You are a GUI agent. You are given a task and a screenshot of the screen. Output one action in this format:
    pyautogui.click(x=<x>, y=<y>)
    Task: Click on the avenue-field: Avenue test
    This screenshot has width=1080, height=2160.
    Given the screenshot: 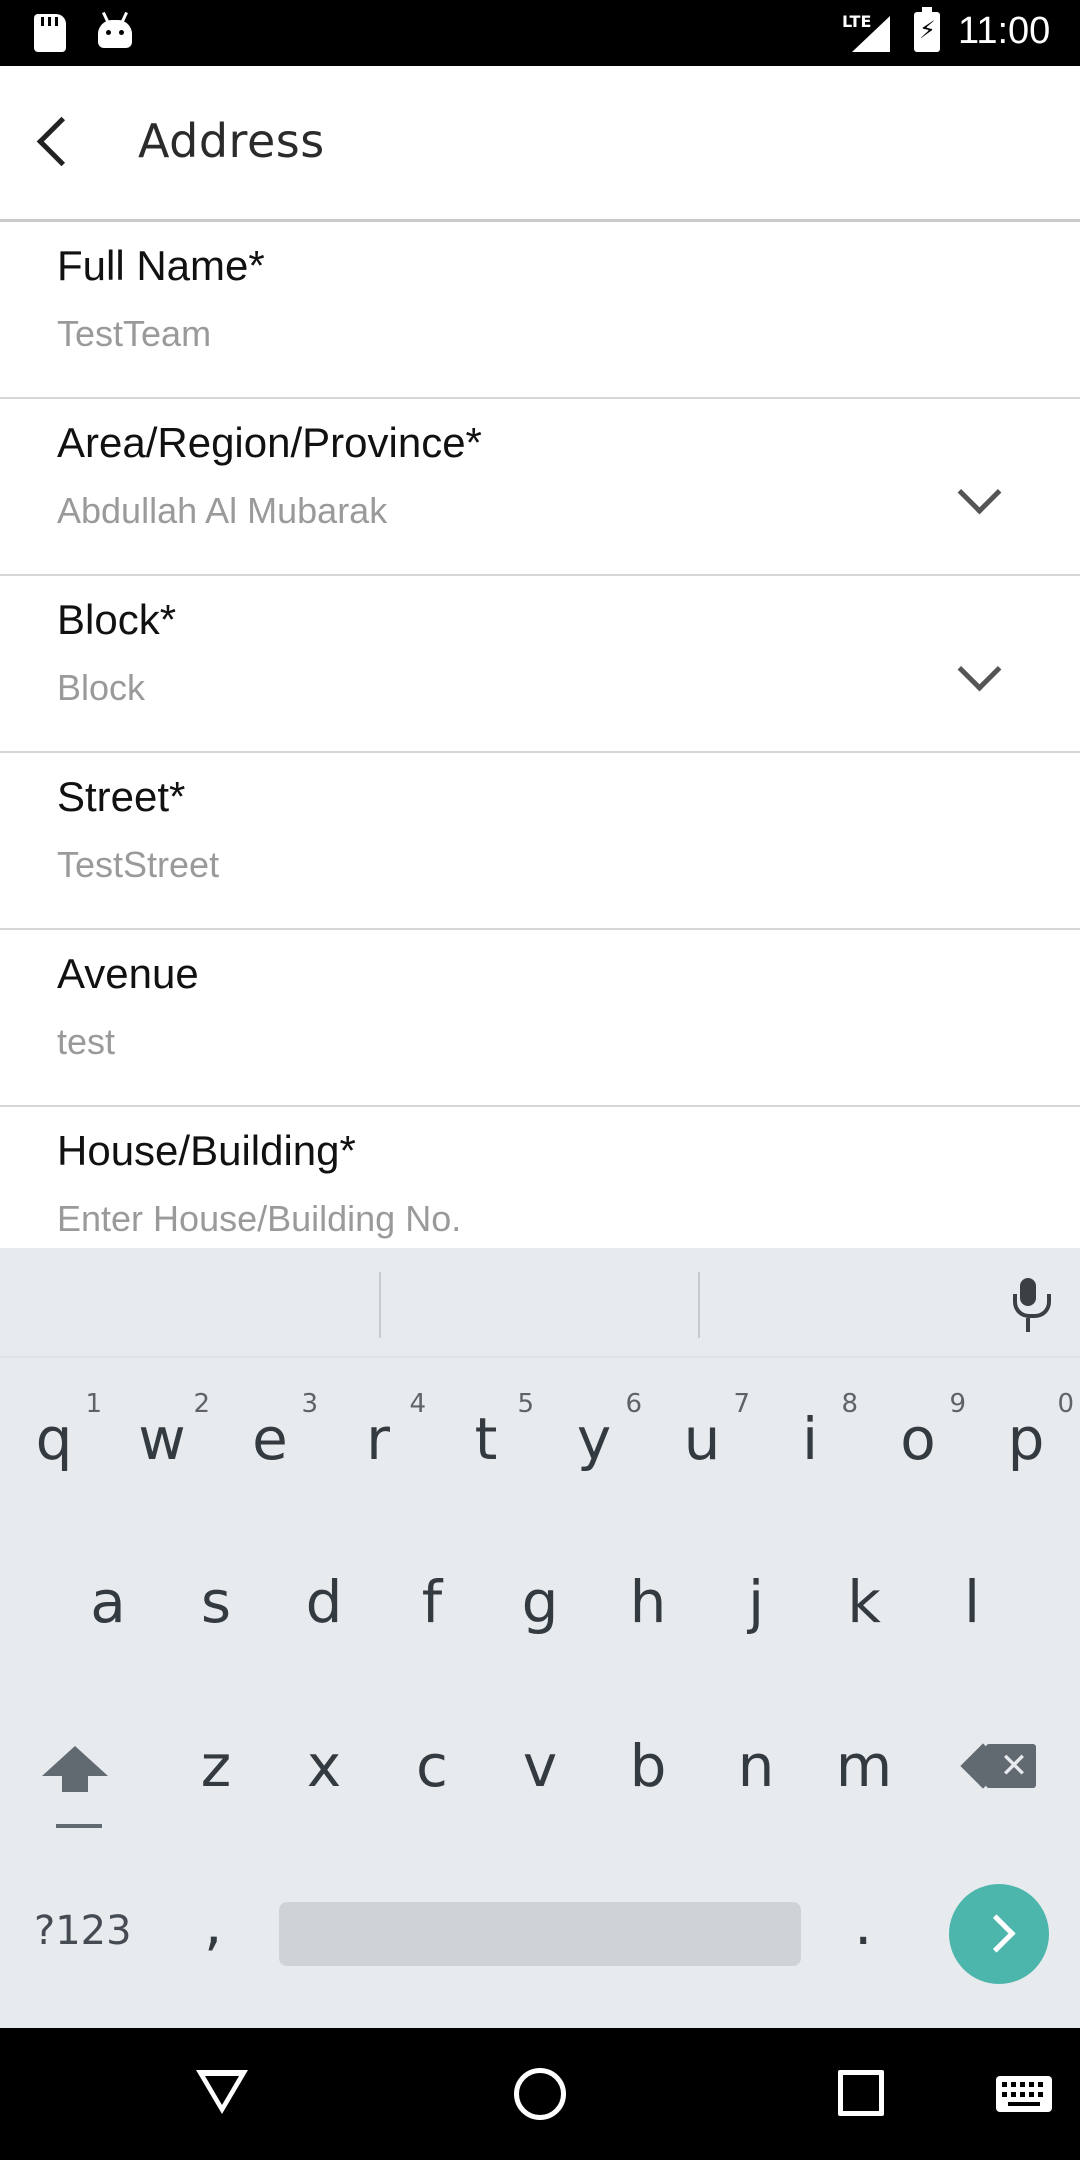 What is the action you would take?
    pyautogui.click(x=540, y=1018)
    